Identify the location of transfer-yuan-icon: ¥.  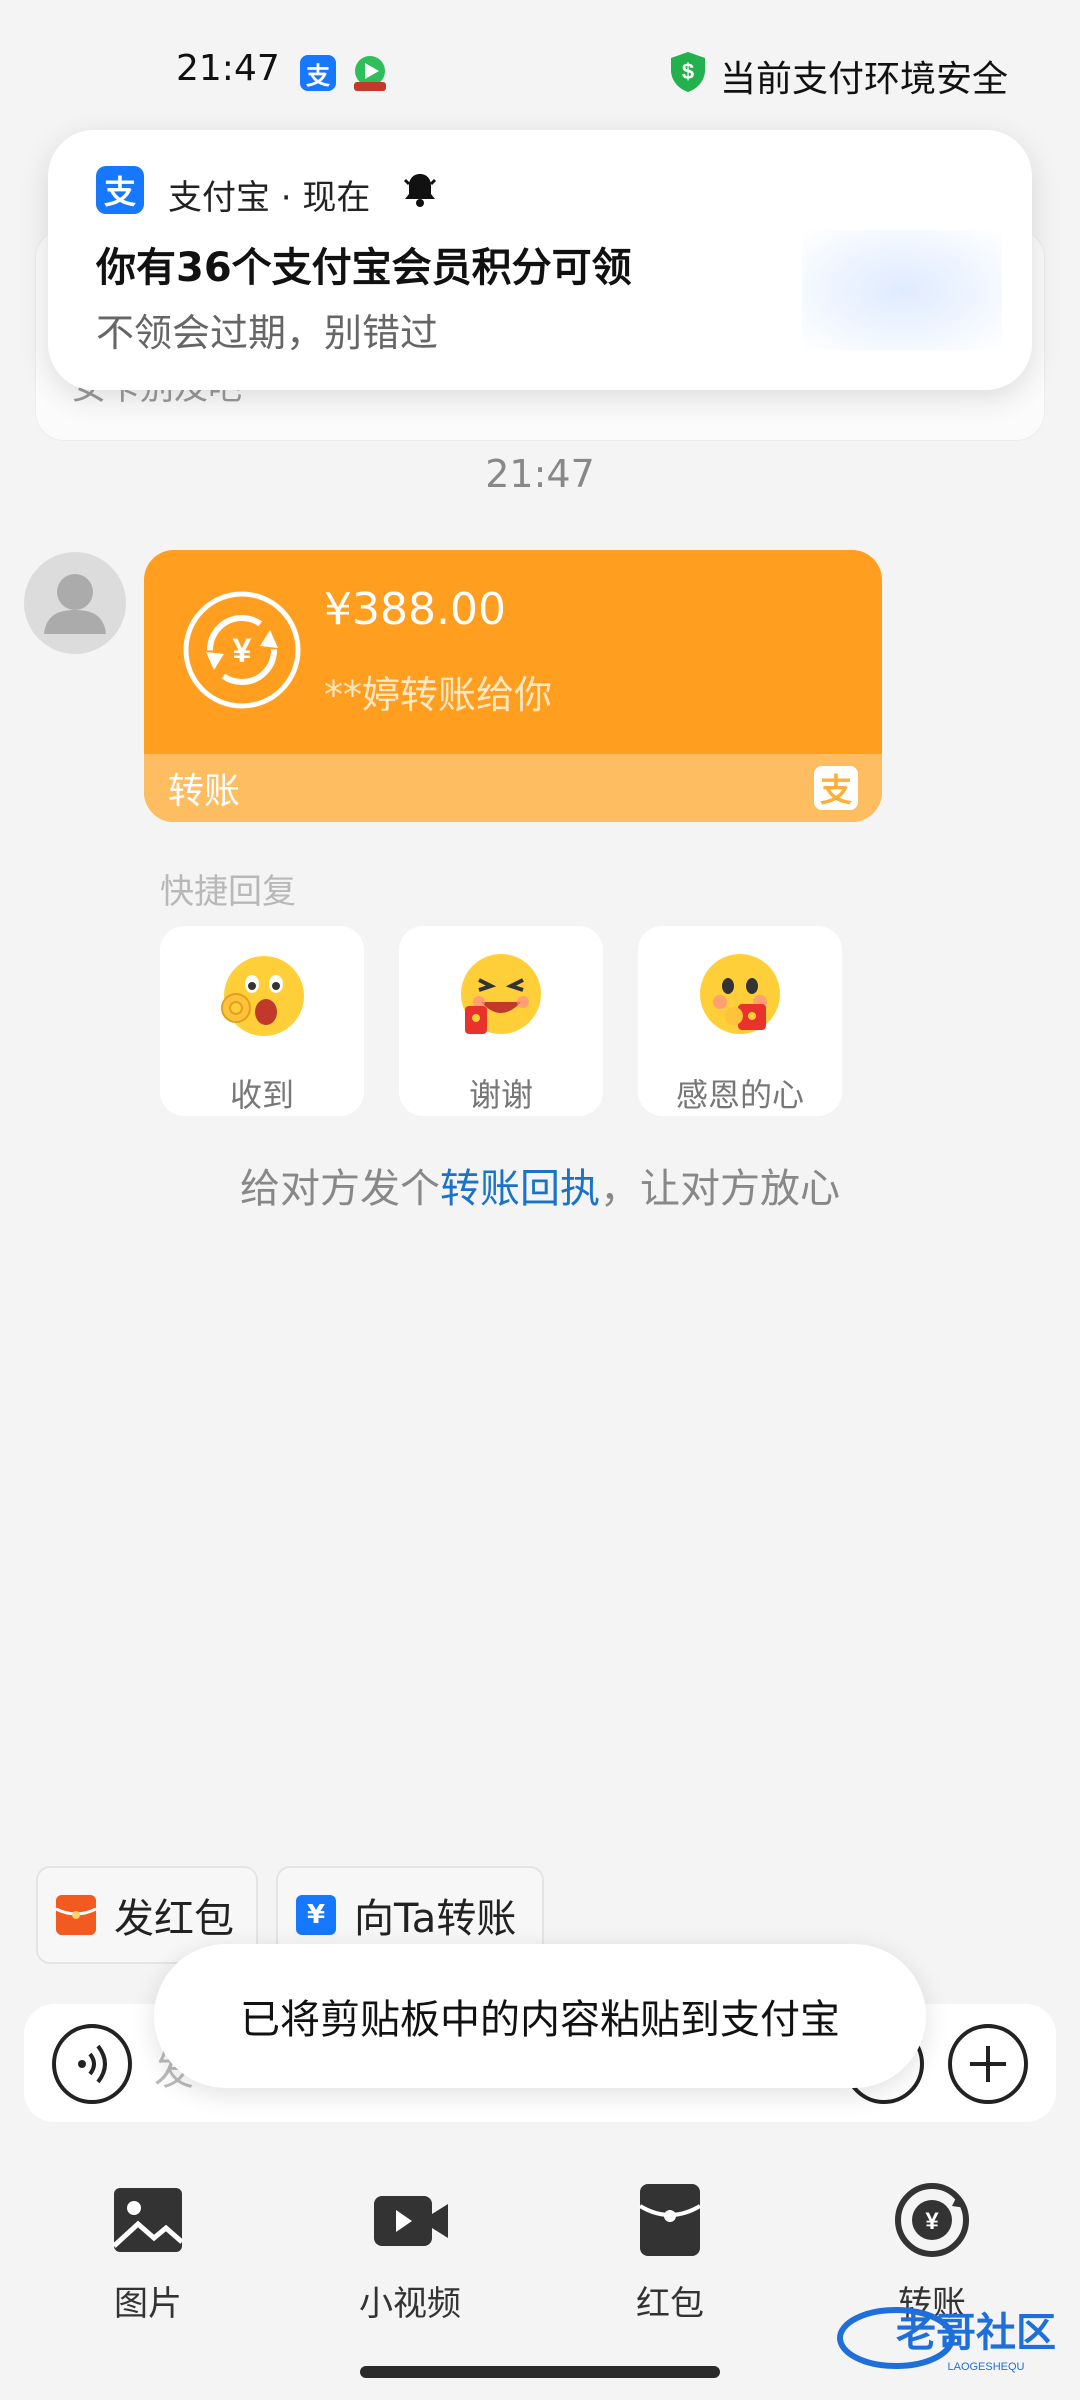
(242, 650).